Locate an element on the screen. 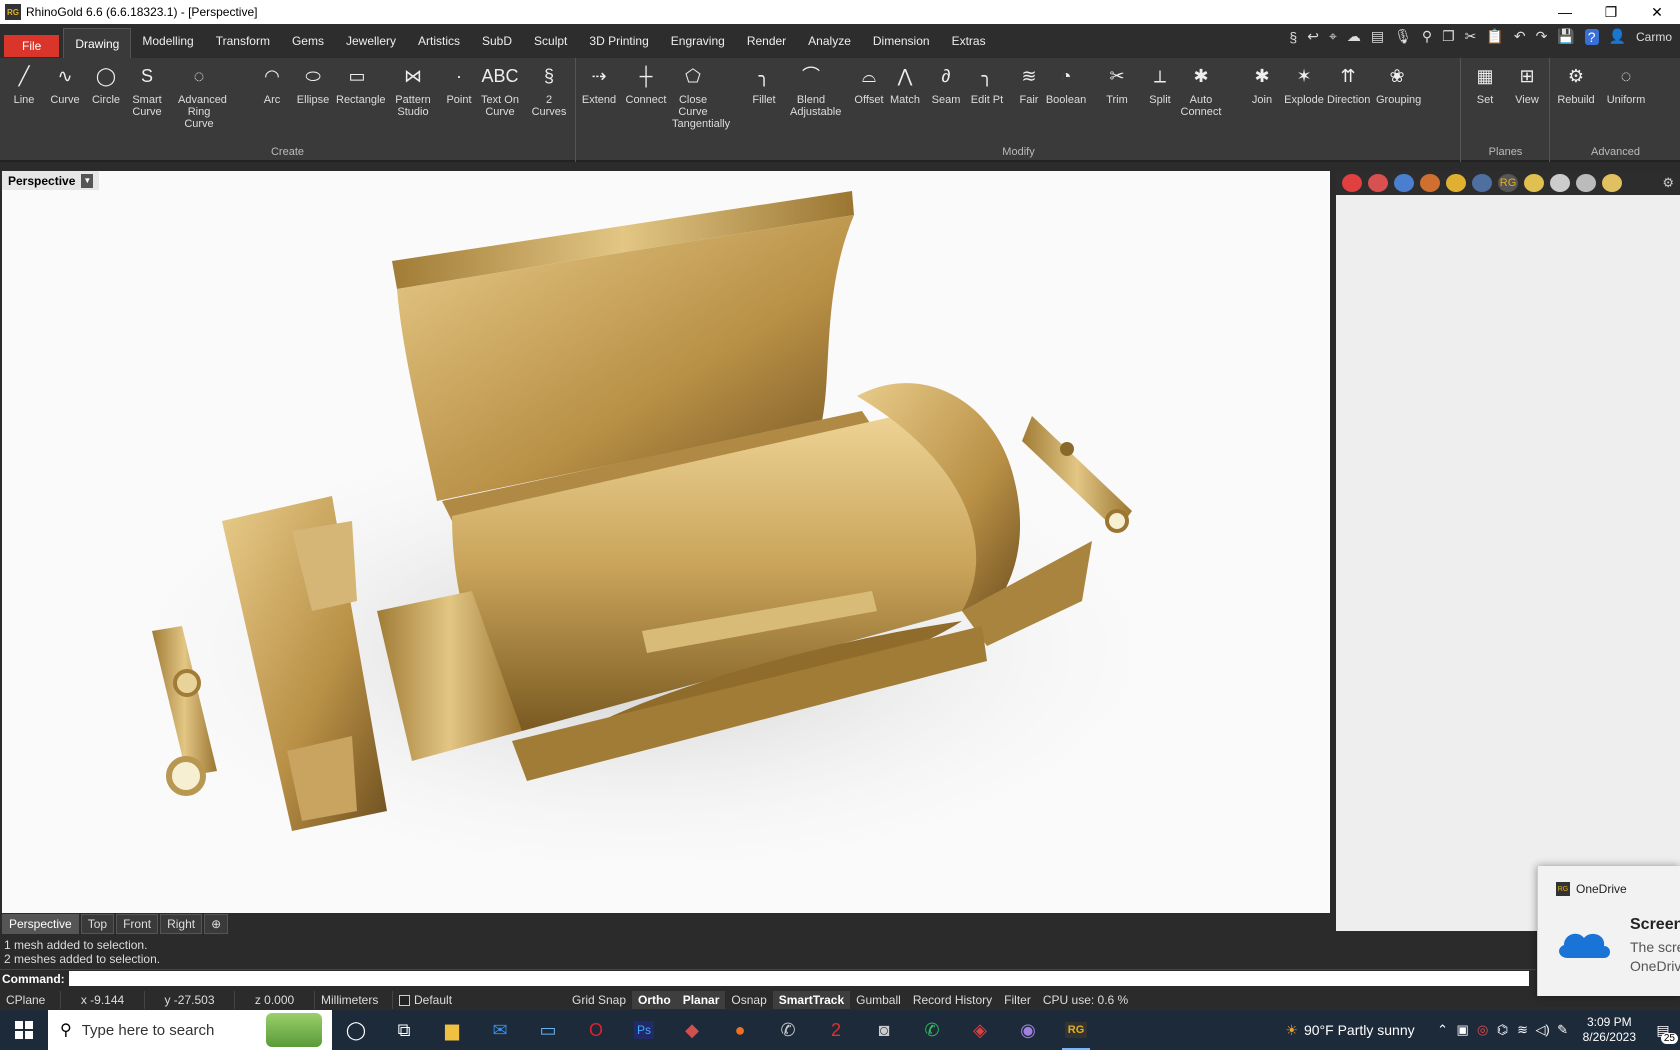 This screenshot has height=1050, width=1680. color-wheel-icon is located at coordinates (1352, 183).